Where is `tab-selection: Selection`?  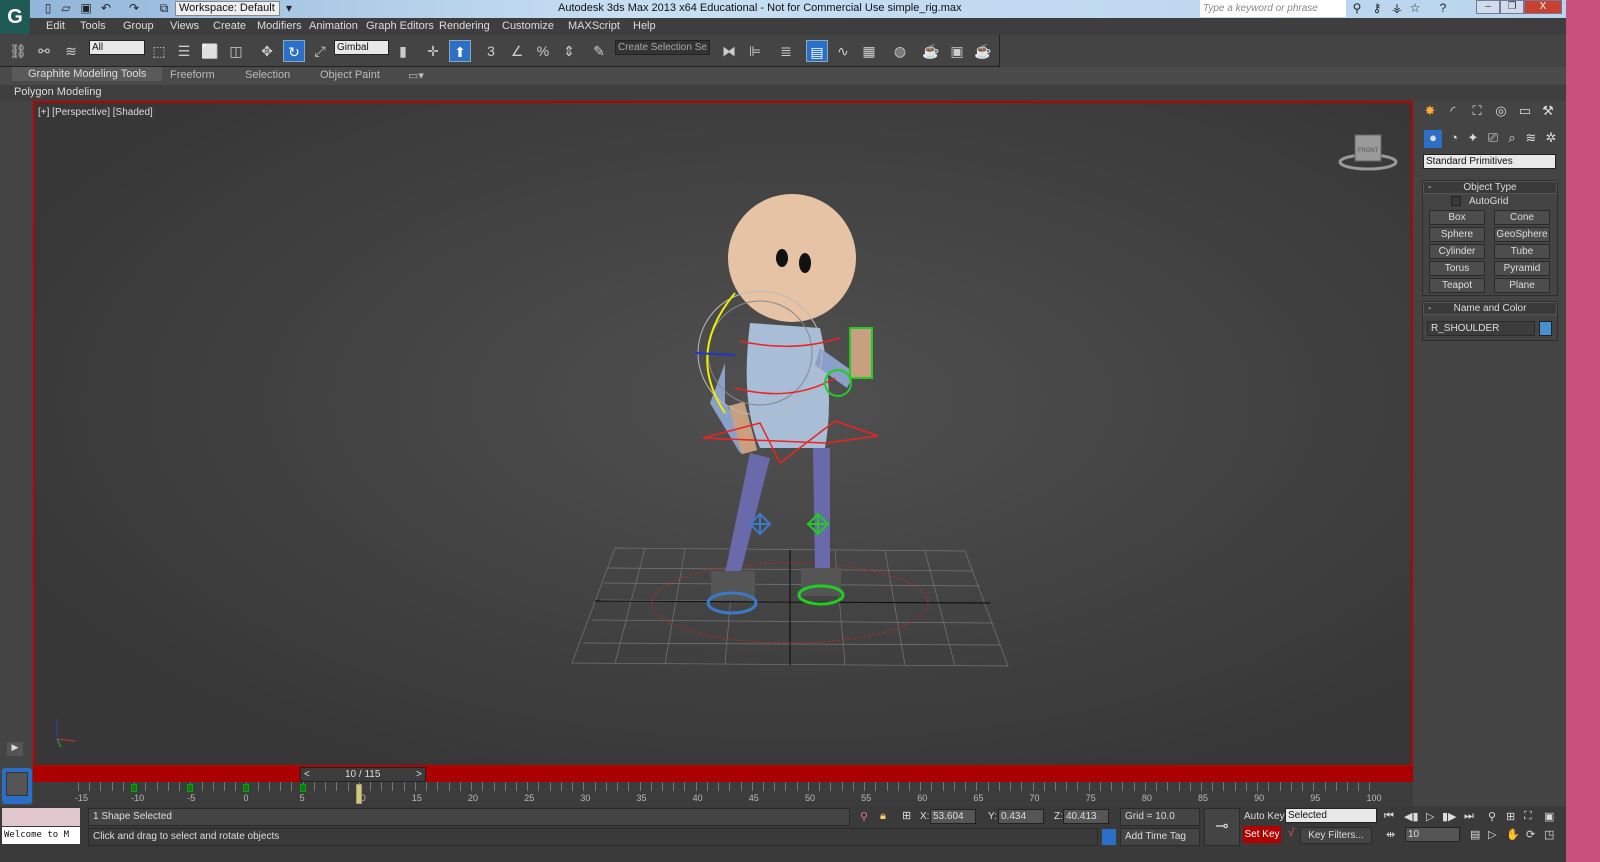 tab-selection: Selection is located at coordinates (267, 75).